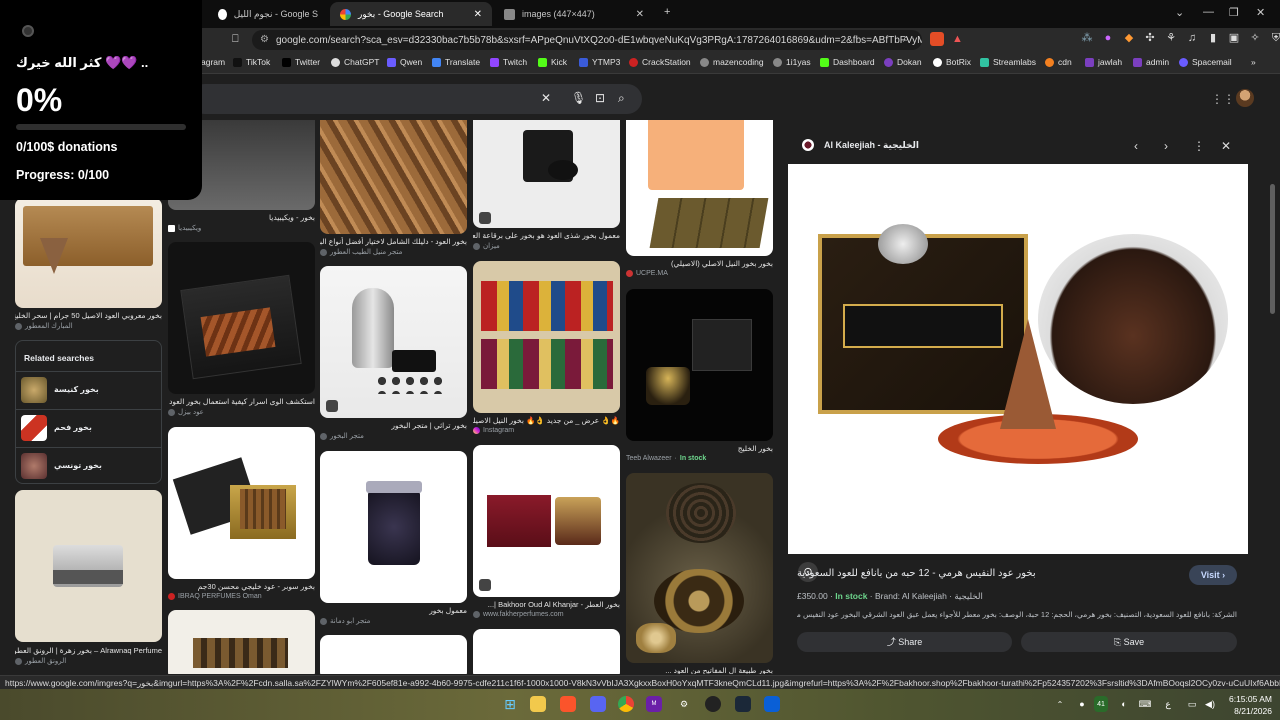 The width and height of the screenshot is (1280, 720). What do you see at coordinates (1179, 12) in the screenshot?
I see `chevron-down-icon: ⌄` at bounding box center [1179, 12].